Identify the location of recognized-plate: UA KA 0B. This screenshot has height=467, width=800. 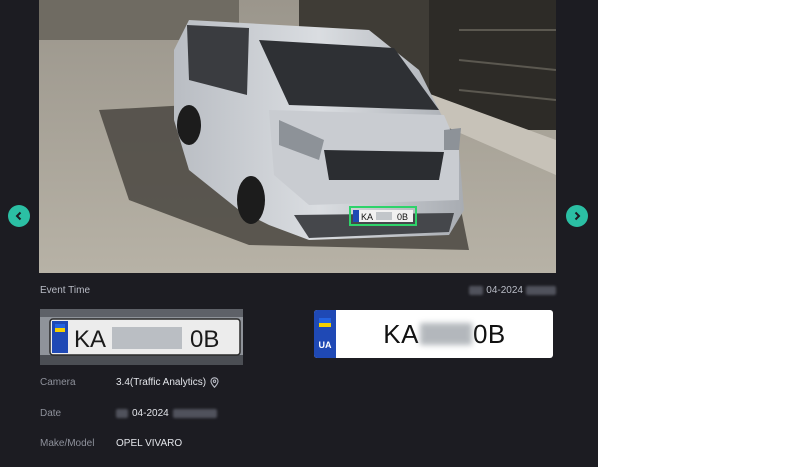
(433, 334).